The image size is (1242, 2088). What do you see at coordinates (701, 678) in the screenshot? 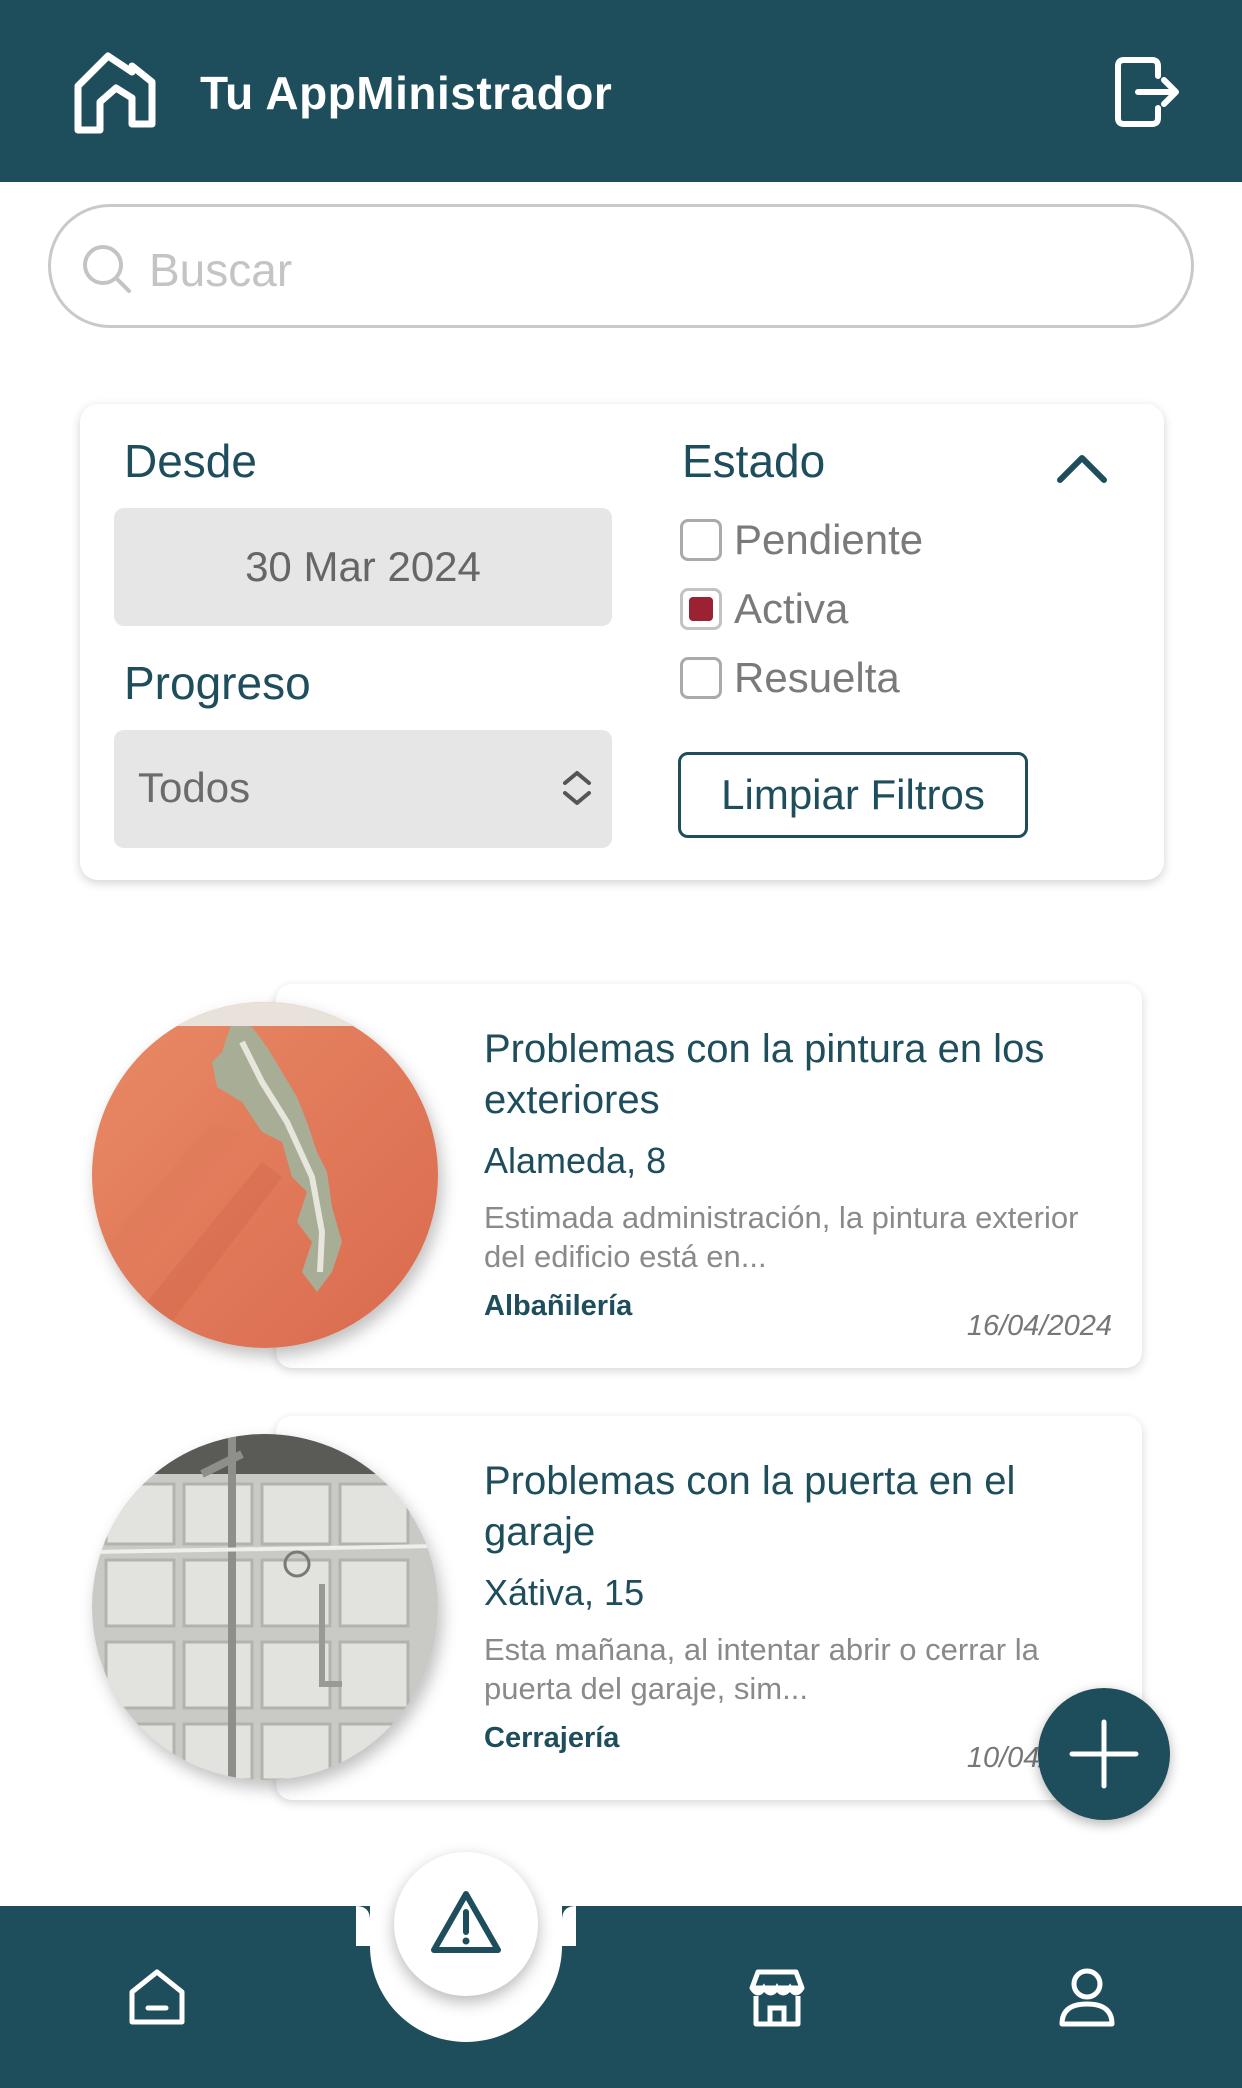
I see `checkbox-resuelta` at bounding box center [701, 678].